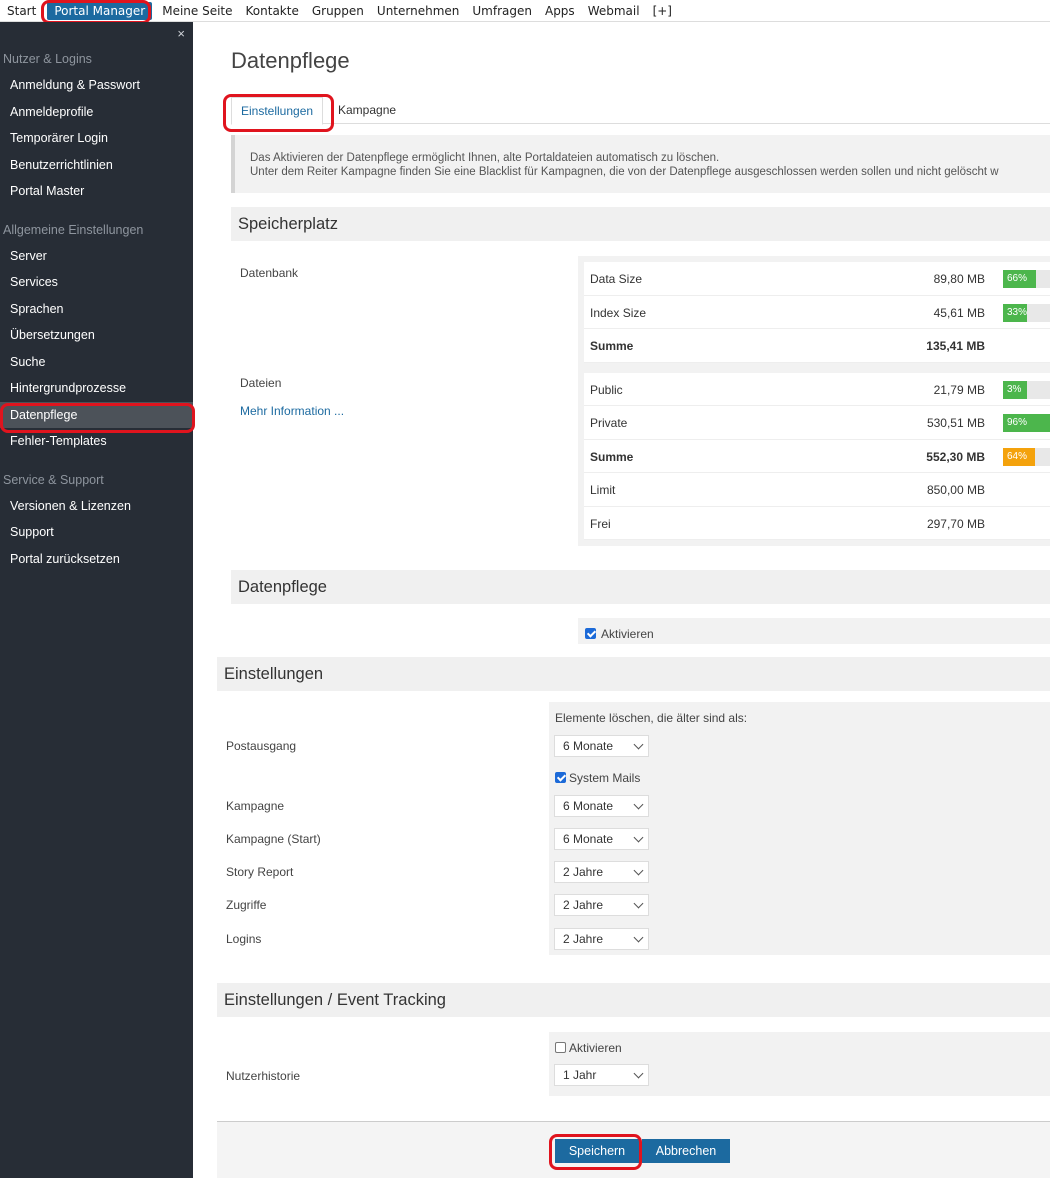  I want to click on usage-progress-bar: 66%, so click(1026, 279).